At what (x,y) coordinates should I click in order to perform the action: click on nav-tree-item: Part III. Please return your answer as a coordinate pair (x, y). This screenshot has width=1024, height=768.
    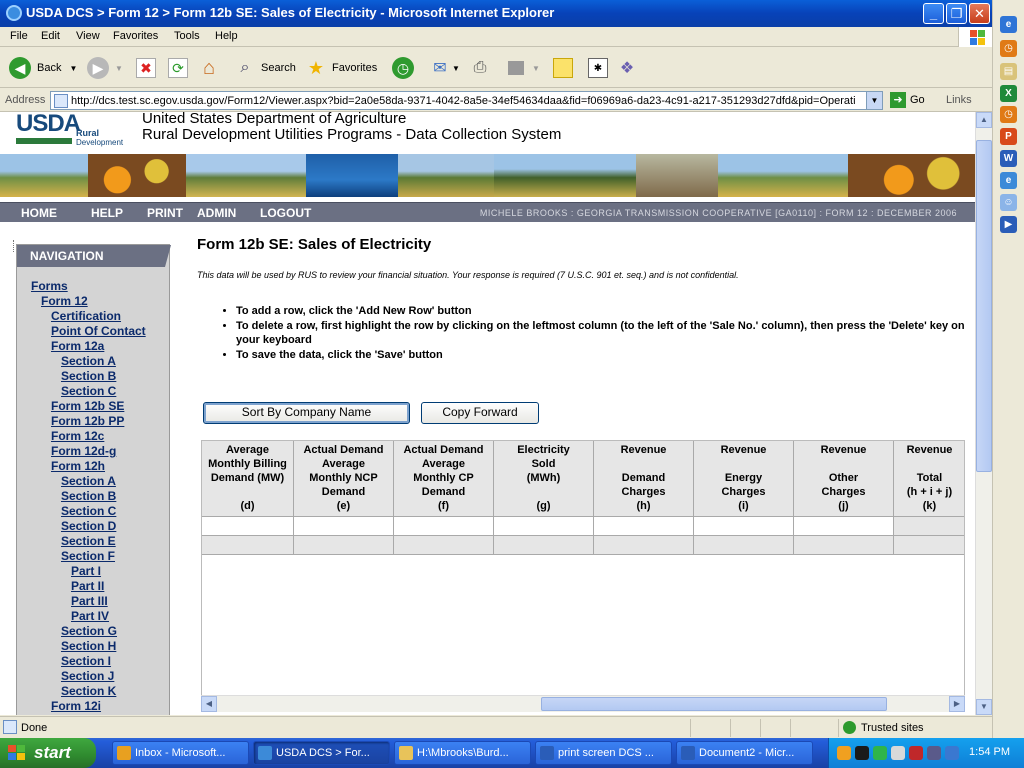
    Looking at the image, I should click on (89, 601).